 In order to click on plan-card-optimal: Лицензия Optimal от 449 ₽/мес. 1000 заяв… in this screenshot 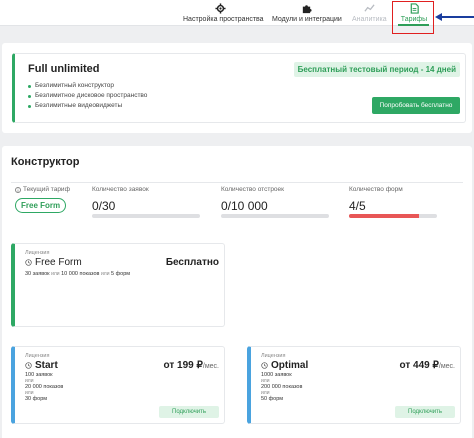, I will do `click(354, 385)`.